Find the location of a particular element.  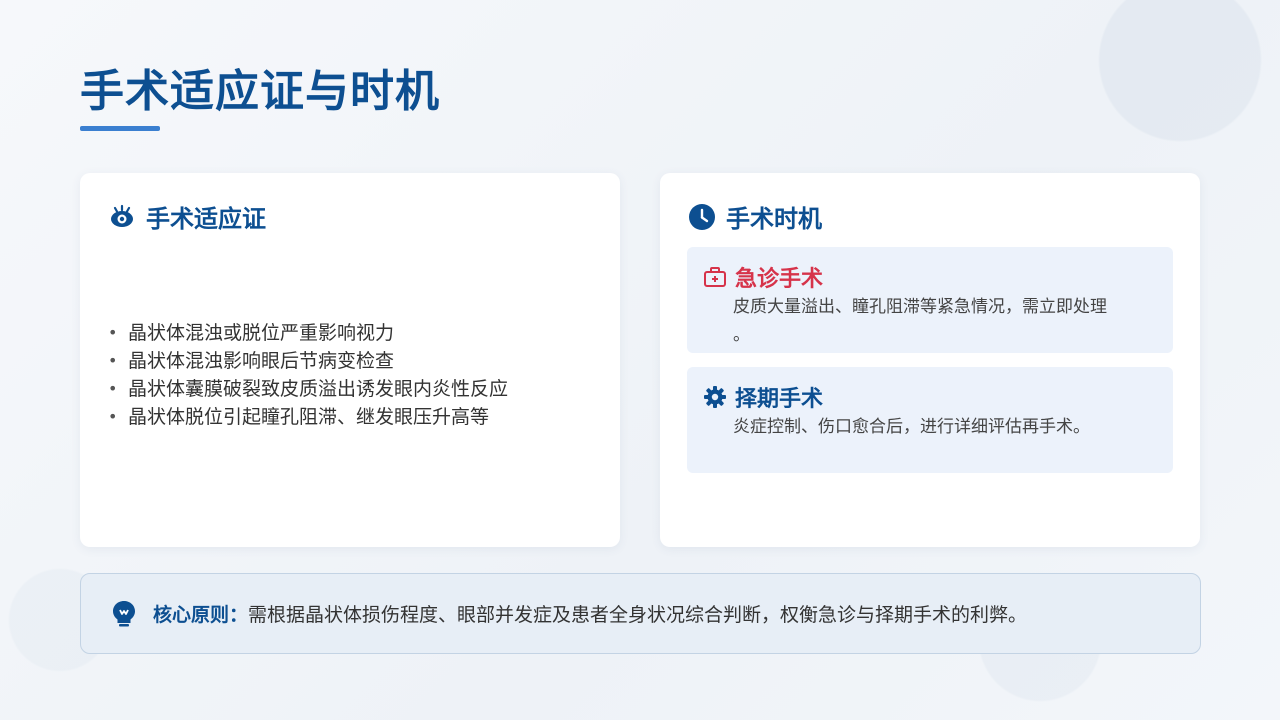

indications-heading: 手术适应证 is located at coordinates (206, 219).